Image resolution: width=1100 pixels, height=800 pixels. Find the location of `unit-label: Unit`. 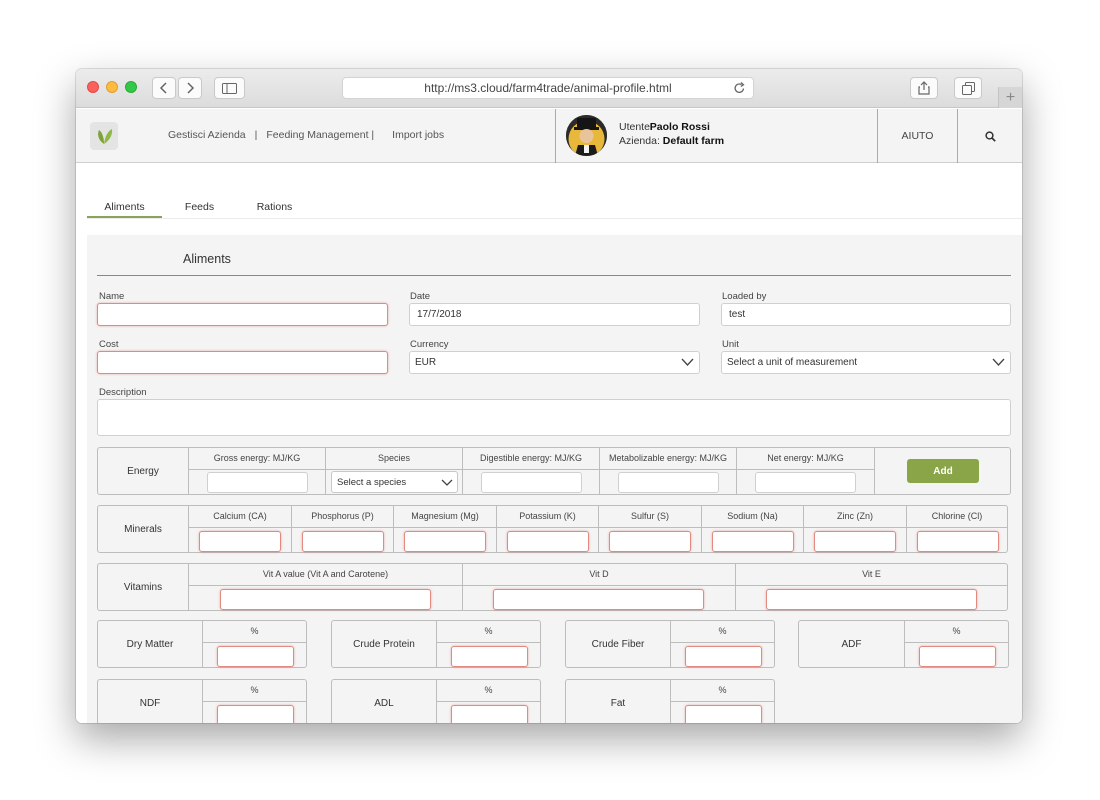

unit-label: Unit is located at coordinates (730, 344).